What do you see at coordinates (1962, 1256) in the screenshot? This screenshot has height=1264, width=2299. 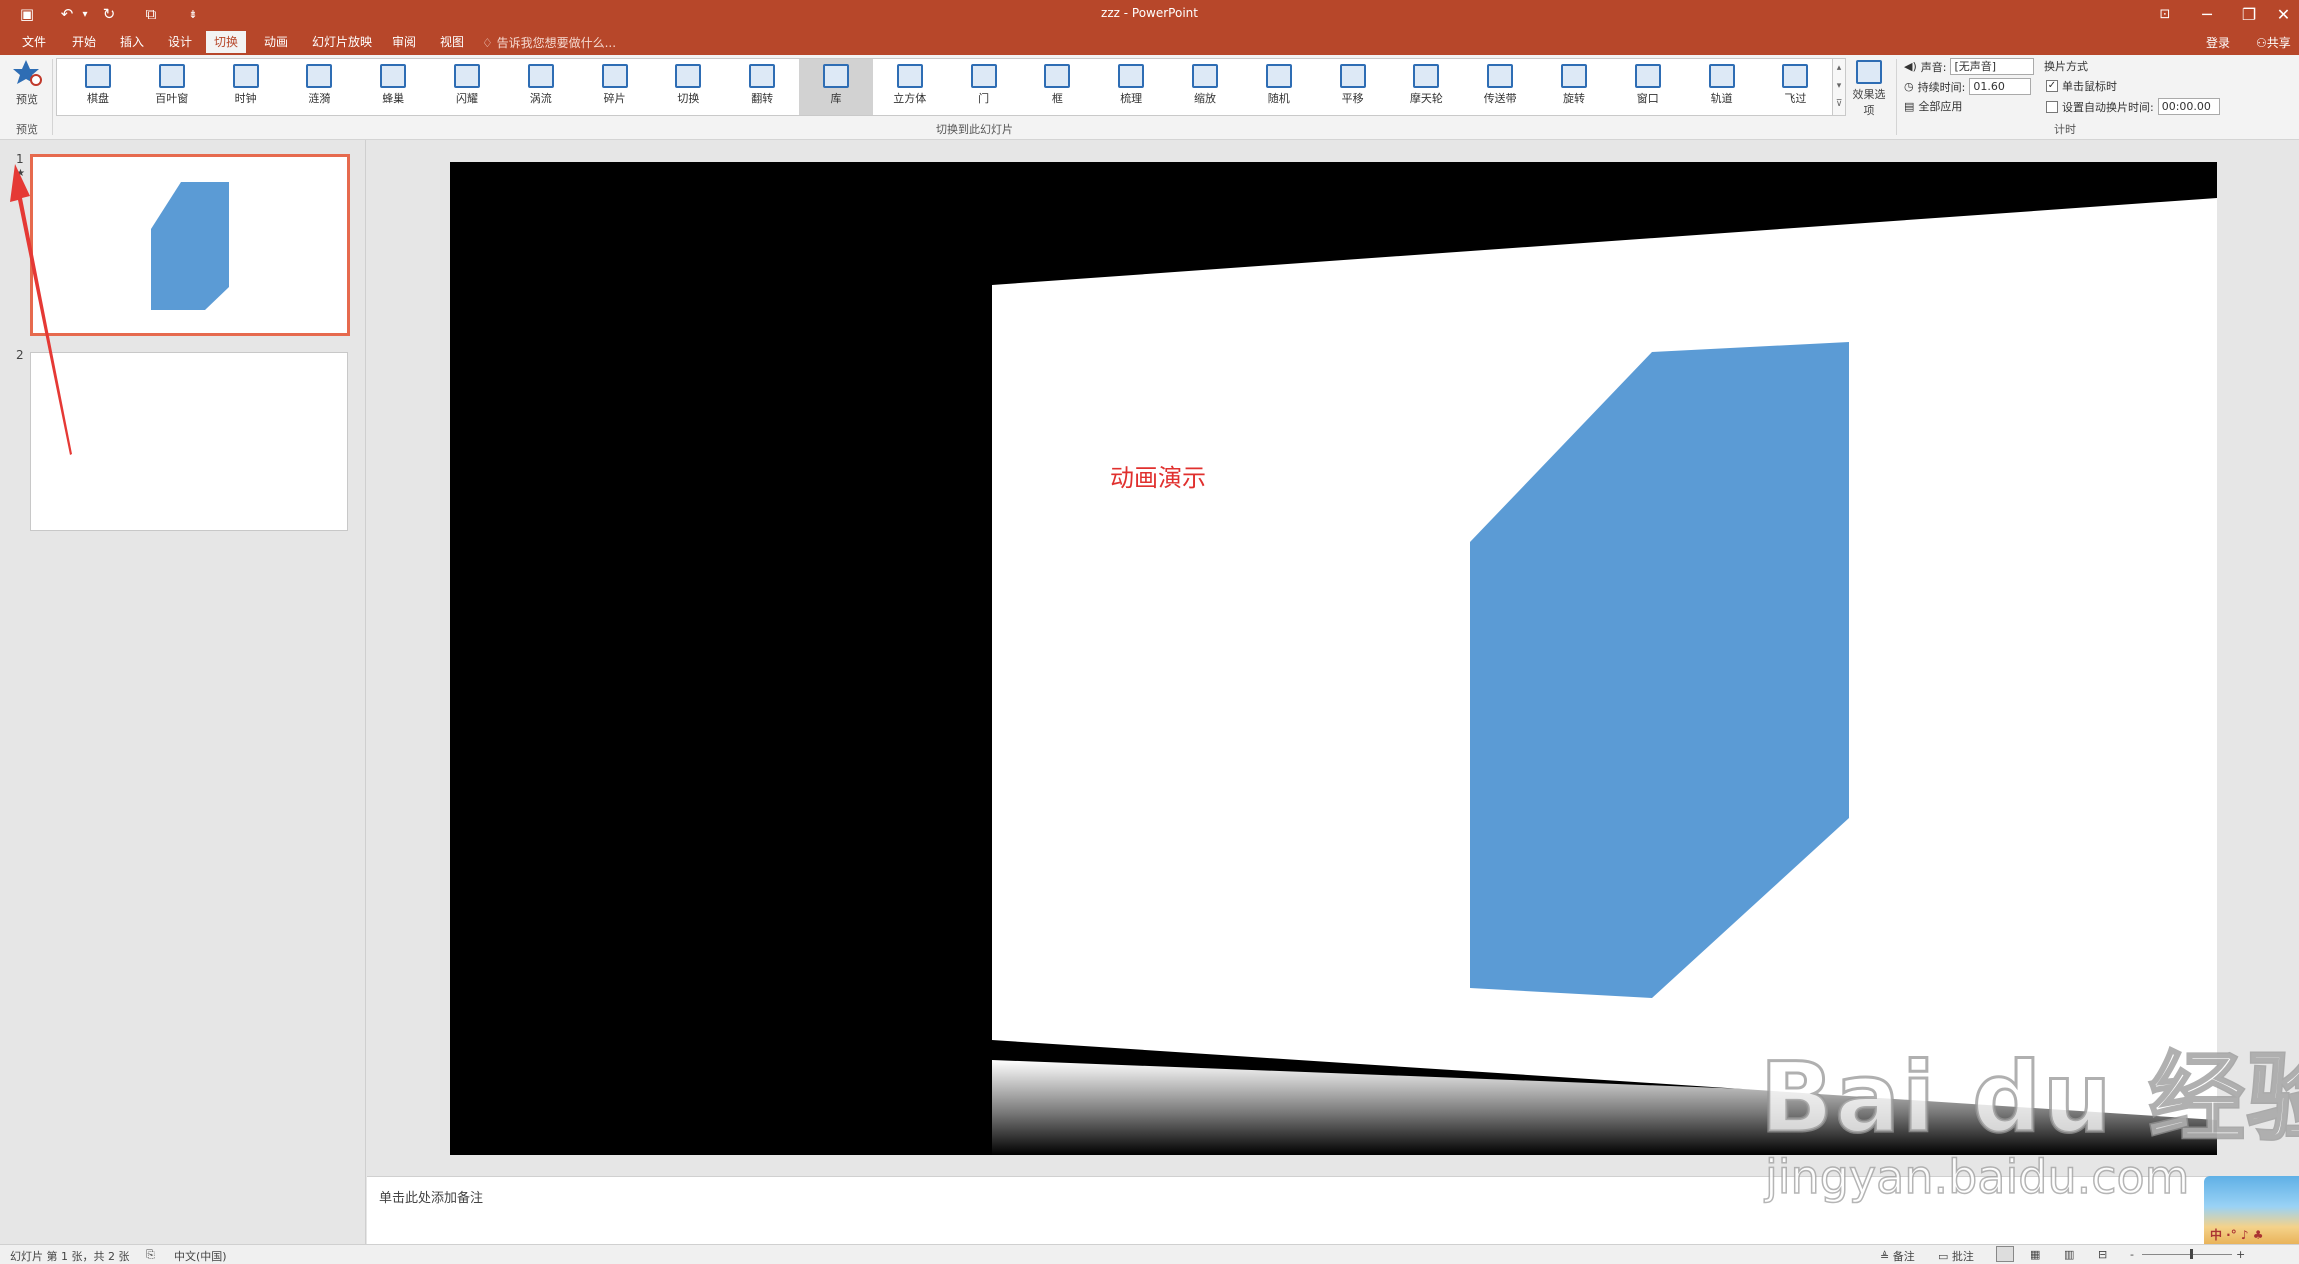 I see `comments-label: 批注` at bounding box center [1962, 1256].